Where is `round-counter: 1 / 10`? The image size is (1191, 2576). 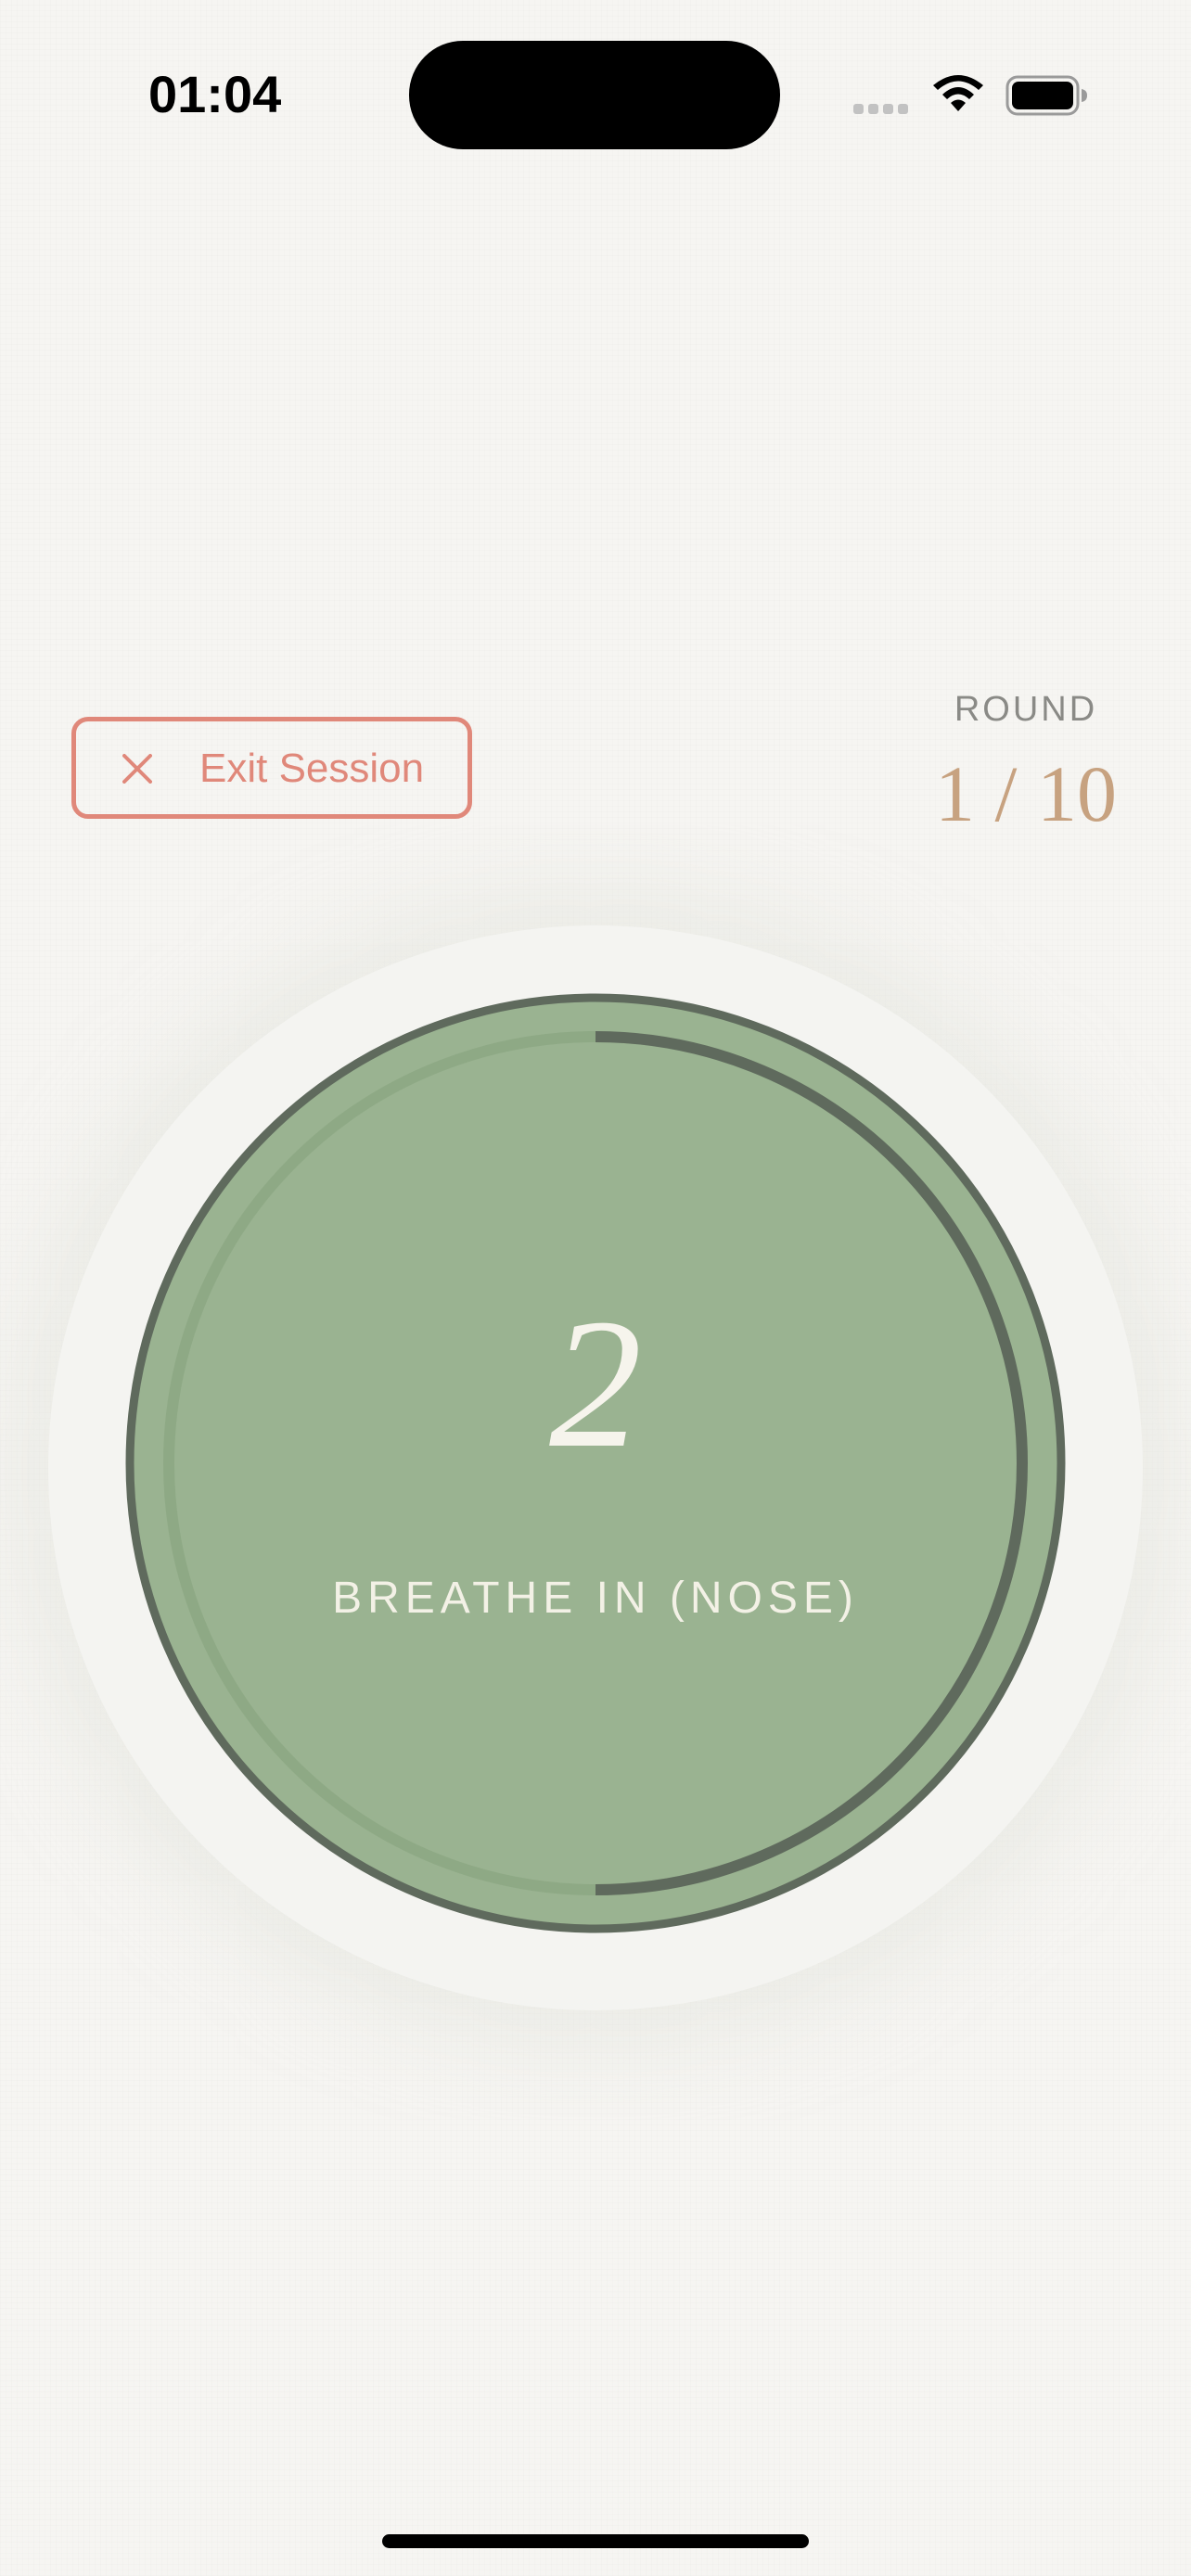 round-counter: 1 / 10 is located at coordinates (1026, 793).